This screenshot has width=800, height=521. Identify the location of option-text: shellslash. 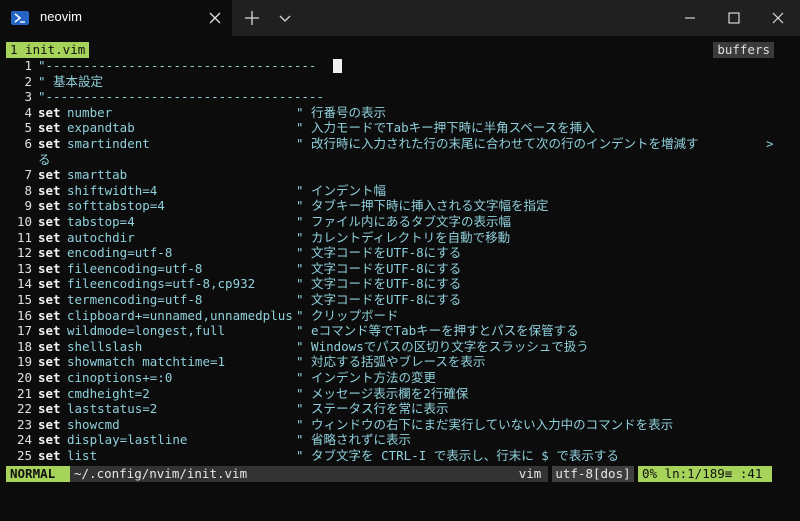
(105, 346).